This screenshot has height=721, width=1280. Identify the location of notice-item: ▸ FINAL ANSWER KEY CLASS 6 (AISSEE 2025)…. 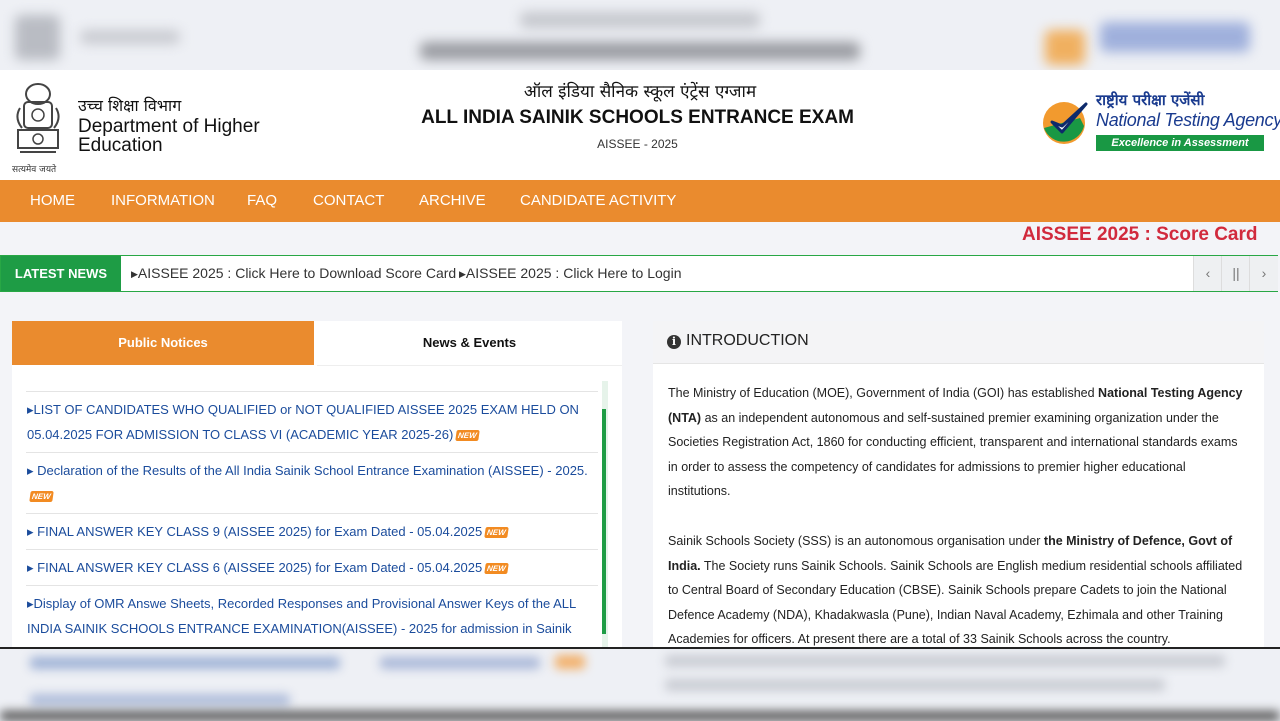
(312, 567).